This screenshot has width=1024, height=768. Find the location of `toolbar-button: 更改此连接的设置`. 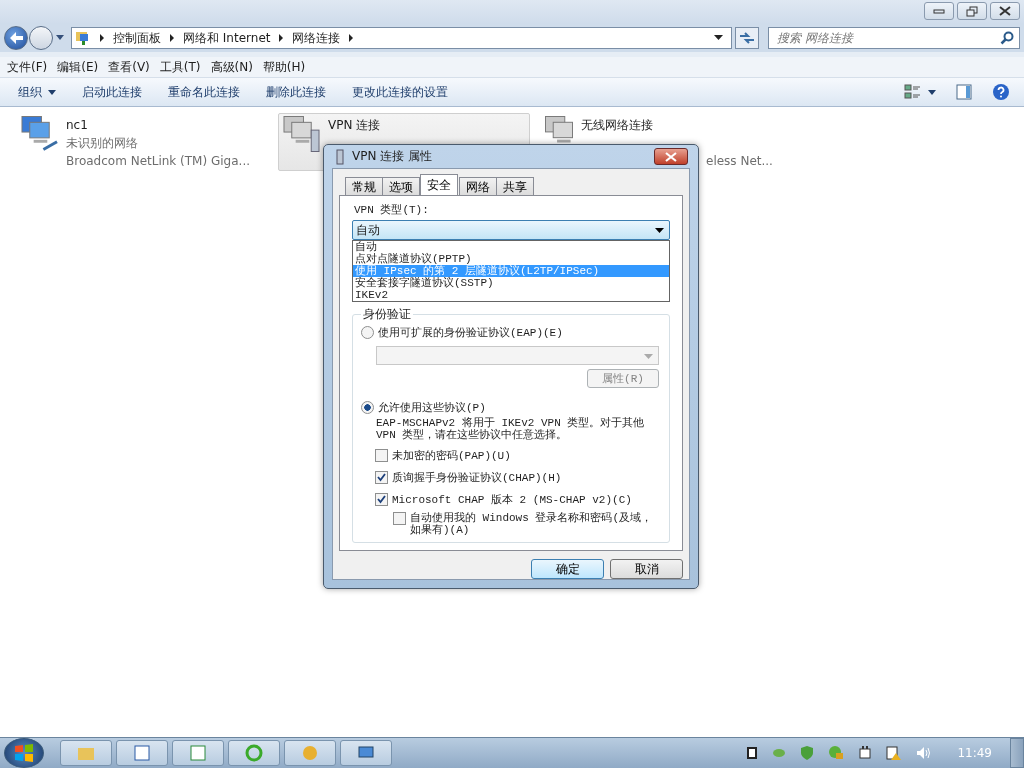

toolbar-button: 更改此连接的设置 is located at coordinates (400, 92).